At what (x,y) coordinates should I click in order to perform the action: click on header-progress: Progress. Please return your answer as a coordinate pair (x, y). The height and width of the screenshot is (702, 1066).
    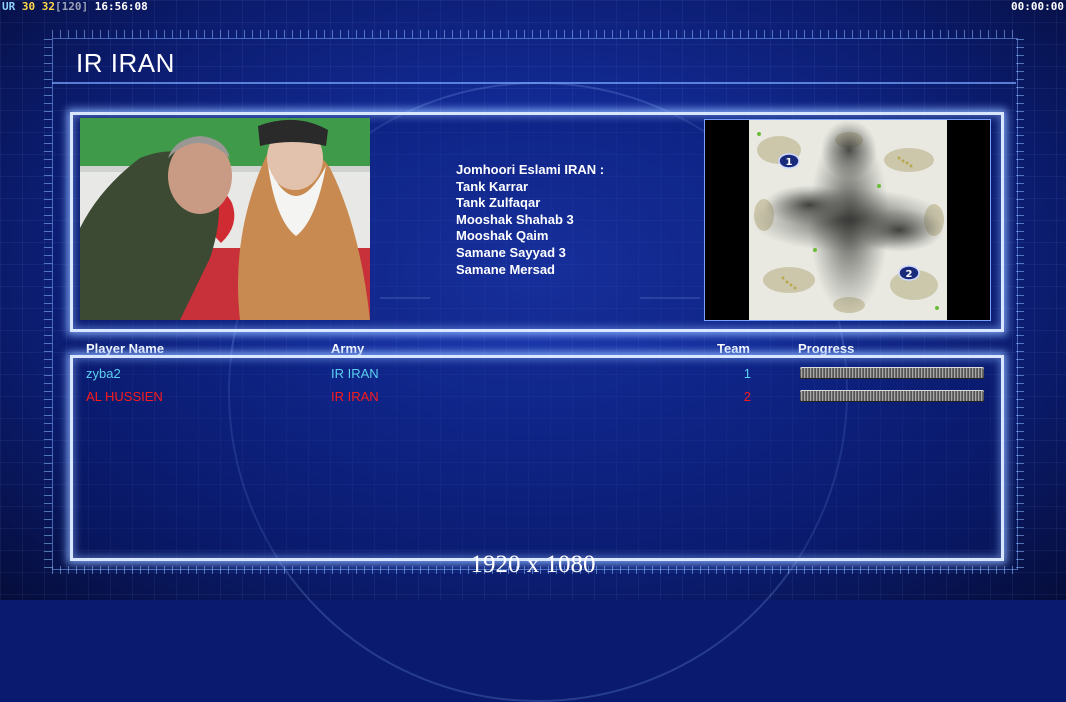
    Looking at the image, I should click on (826, 348).